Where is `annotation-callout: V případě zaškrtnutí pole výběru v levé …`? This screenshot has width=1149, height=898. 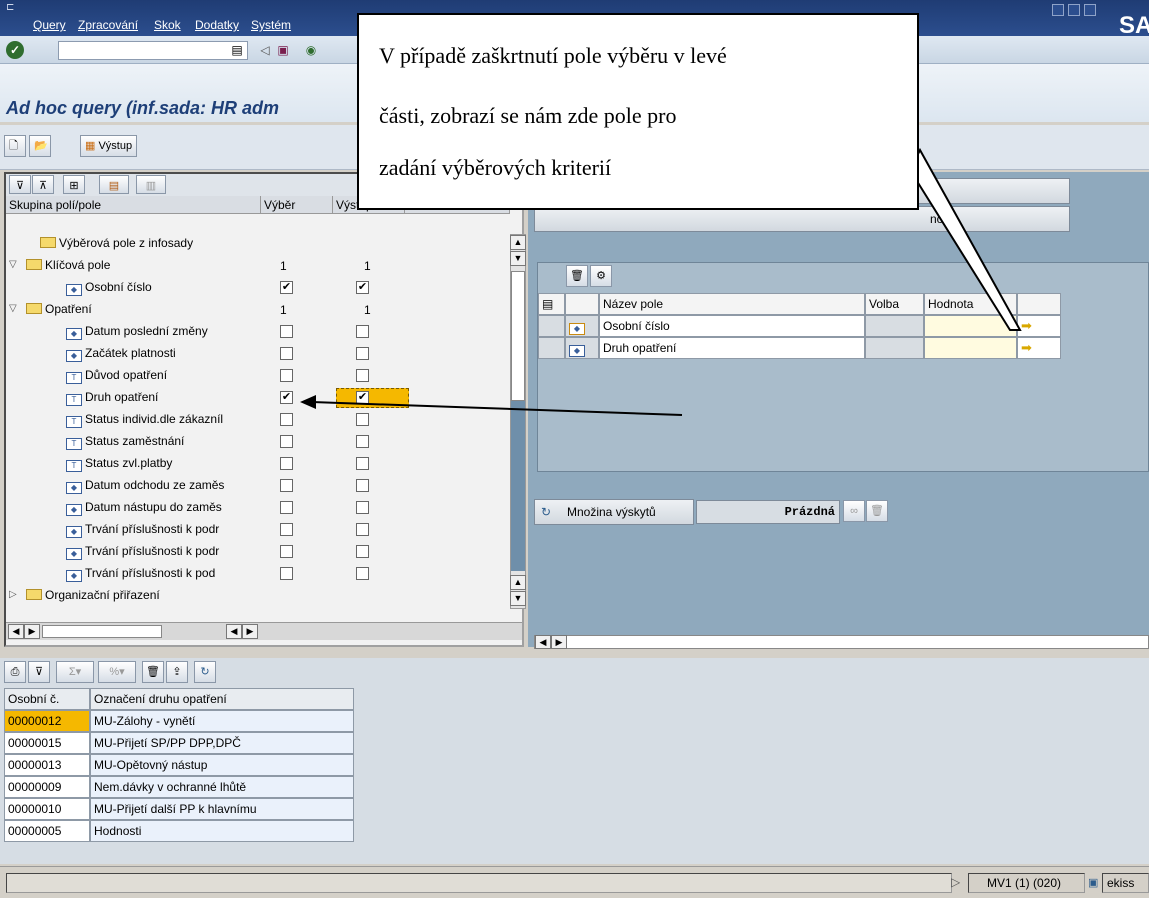 annotation-callout: V případě zaškrtnutí pole výběru v levé … is located at coordinates (638, 111).